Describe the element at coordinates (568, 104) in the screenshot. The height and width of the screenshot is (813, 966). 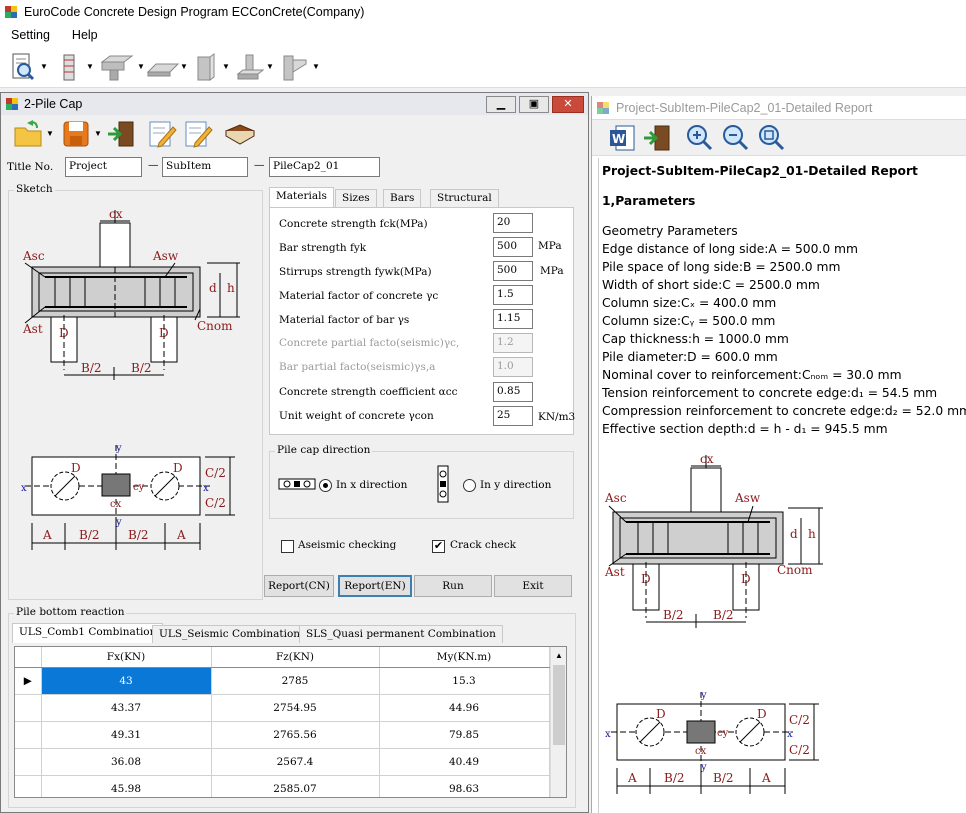
I see `close-button: ✕` at that location.